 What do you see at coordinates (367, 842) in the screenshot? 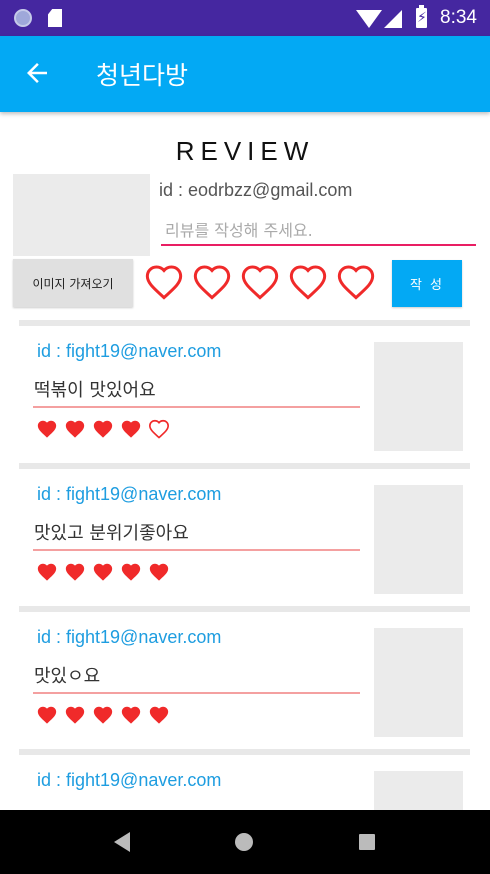
I see `nav-recent-apps-icon` at bounding box center [367, 842].